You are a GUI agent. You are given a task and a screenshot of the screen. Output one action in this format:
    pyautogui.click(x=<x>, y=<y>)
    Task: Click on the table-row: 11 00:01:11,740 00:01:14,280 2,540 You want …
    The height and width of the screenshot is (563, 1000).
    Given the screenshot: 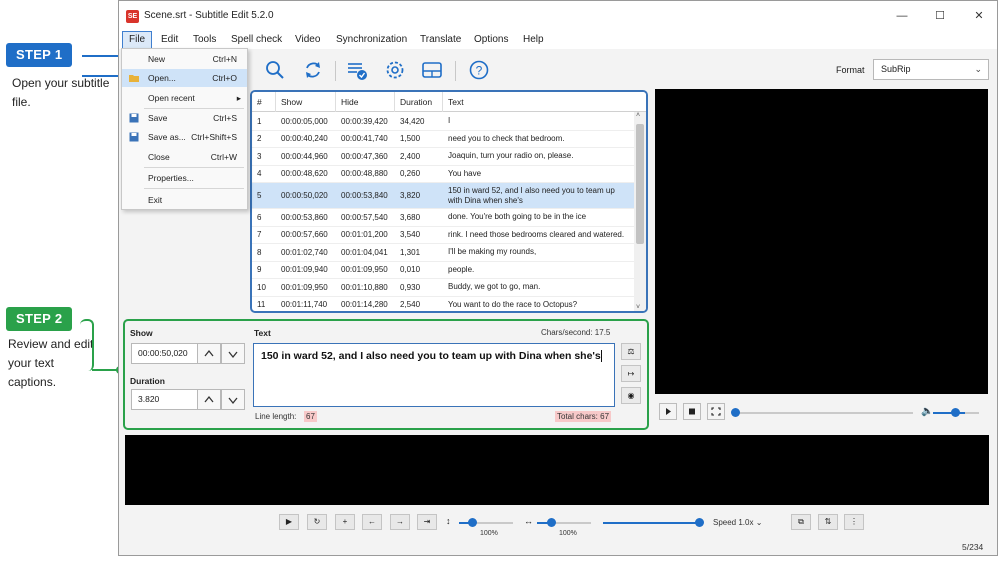 What is the action you would take?
    pyautogui.click(x=443, y=304)
    